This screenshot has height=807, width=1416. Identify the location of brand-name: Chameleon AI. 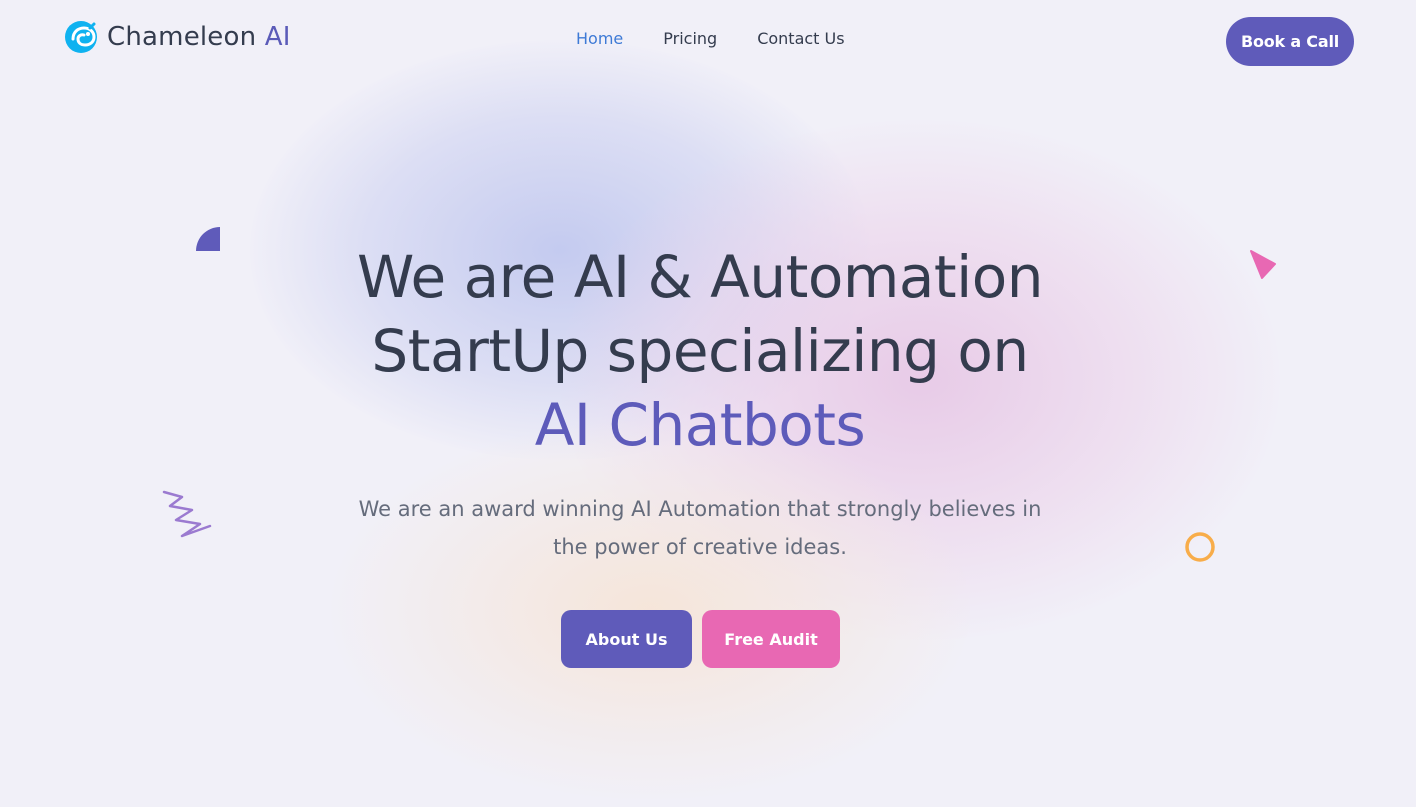
(199, 37).